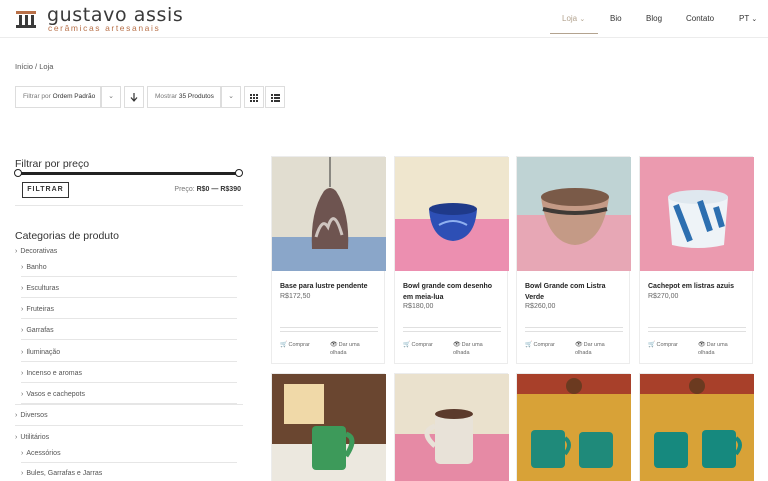 This screenshot has height=481, width=768. Describe the element at coordinates (196, 96) in the screenshot. I see `show-value: 35 Produtos` at that location.